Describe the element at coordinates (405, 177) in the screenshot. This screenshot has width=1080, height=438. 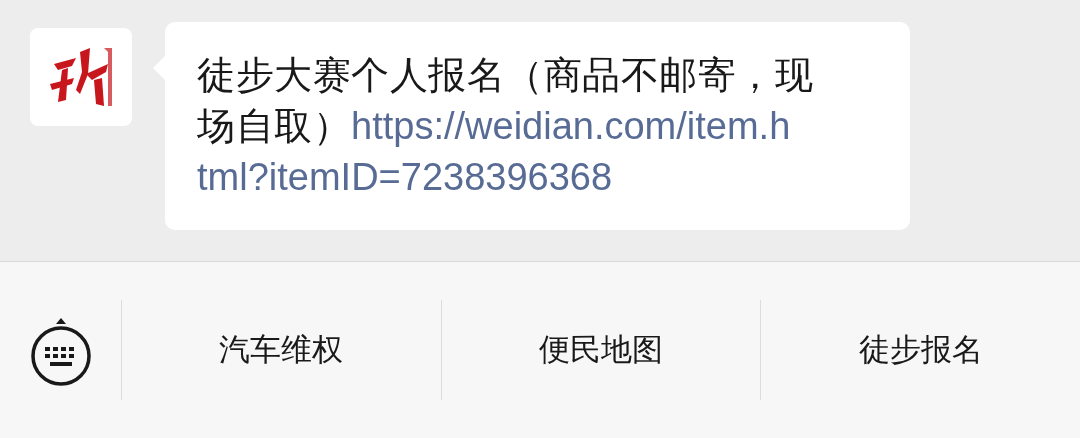
I see `link: tml?itemID=7238396368` at that location.